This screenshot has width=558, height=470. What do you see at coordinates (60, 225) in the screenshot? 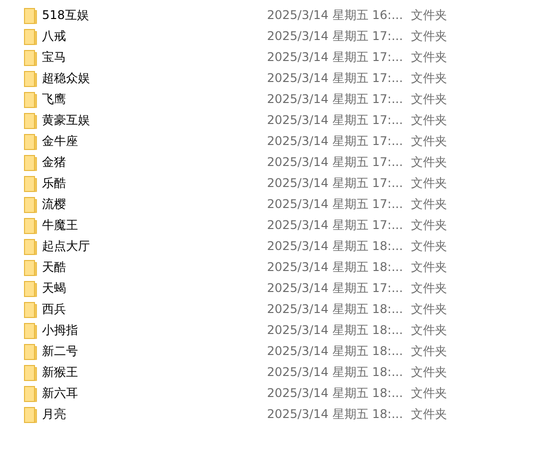
I see `folder-name: 牛魔王` at bounding box center [60, 225].